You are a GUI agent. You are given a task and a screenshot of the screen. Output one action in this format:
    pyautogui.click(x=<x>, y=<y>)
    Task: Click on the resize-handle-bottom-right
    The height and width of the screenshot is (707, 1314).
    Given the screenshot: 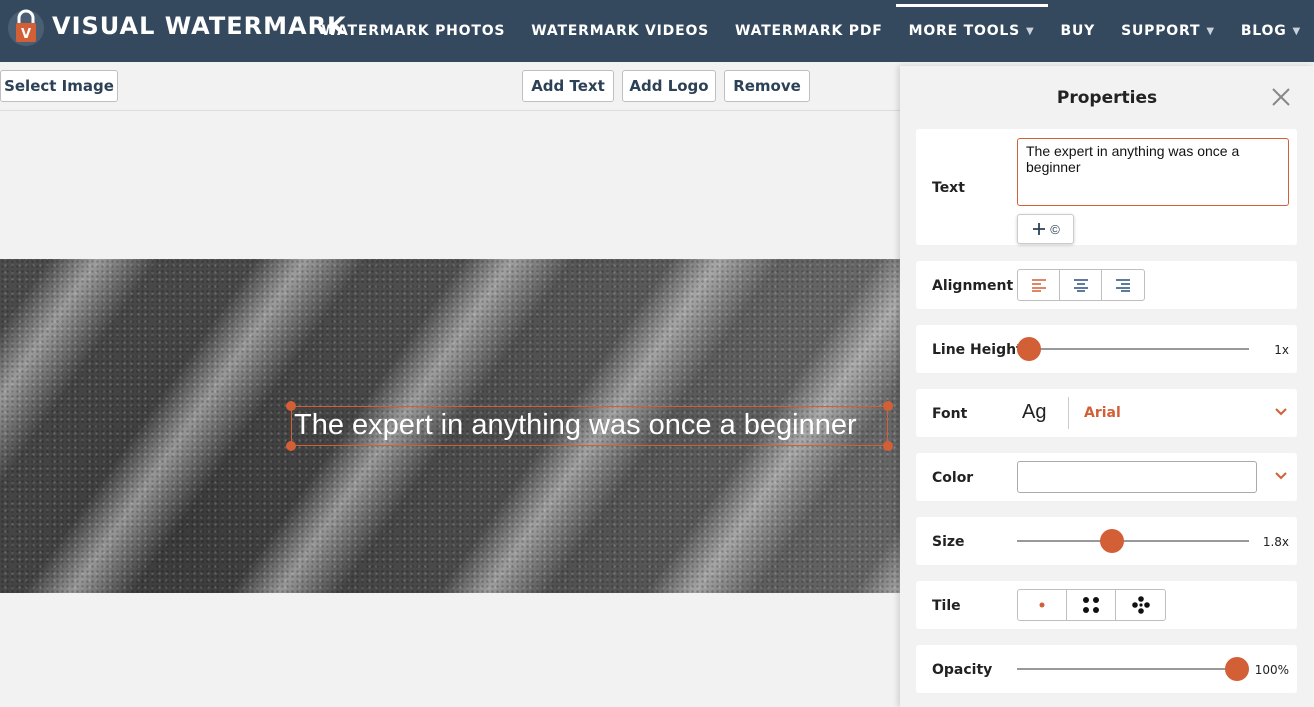 What is the action you would take?
    pyautogui.click(x=888, y=446)
    